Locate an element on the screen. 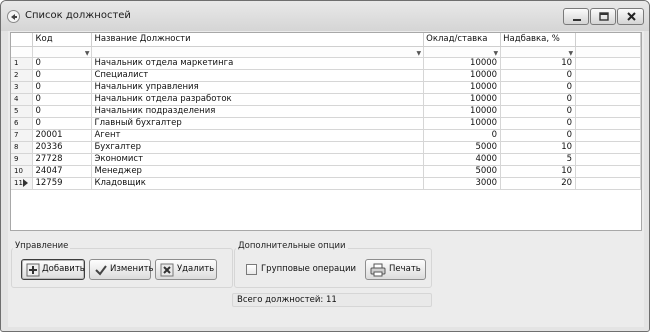 This screenshot has height=332, width=650. table-row: 4 0 Начальник отдела разработок 10000 0 is located at coordinates (326, 99).